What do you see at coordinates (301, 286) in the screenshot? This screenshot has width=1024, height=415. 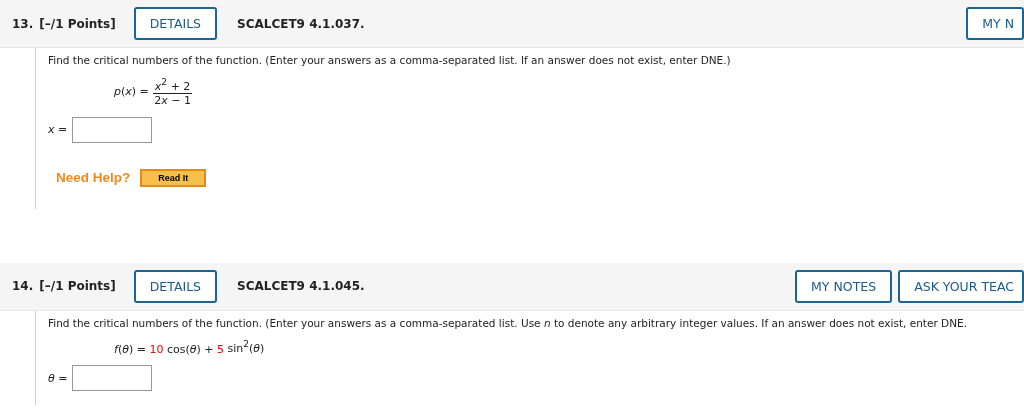 I see `problem-code: SCALCET9 4.1.045.` at bounding box center [301, 286].